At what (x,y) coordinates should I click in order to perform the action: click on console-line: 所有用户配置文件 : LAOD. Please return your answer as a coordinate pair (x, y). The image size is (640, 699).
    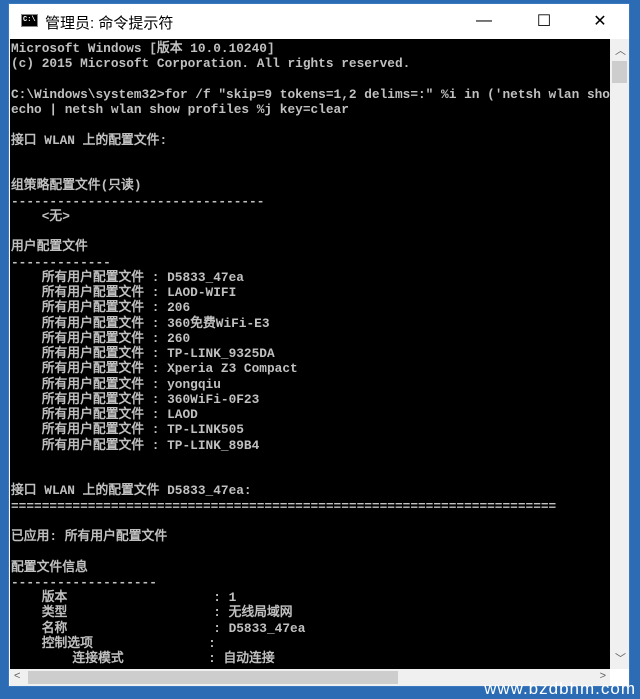
    Looking at the image, I should click on (104, 414).